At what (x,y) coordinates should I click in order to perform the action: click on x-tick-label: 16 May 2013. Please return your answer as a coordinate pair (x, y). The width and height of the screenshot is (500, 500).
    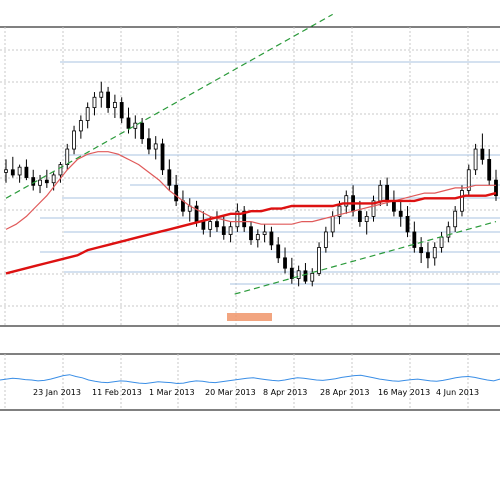
    Looking at the image, I should click on (404, 392).